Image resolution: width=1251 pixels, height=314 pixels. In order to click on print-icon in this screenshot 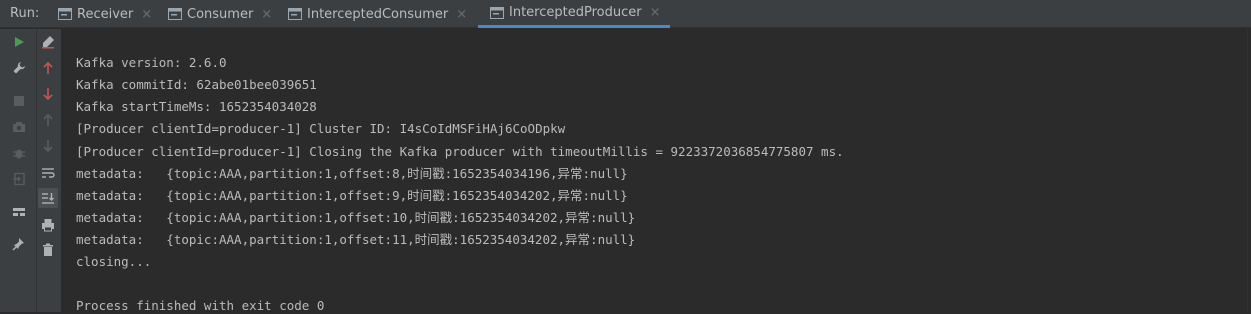, I will do `click(48, 225)`.